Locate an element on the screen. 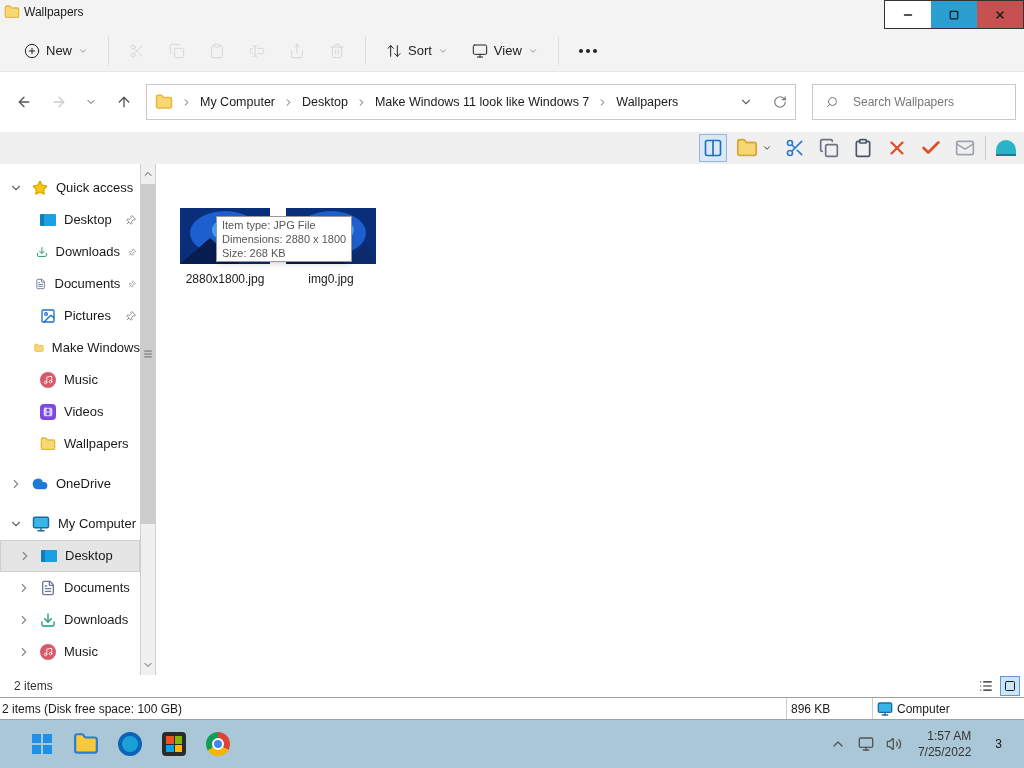  sort-button: Sort is located at coordinates (417, 50).